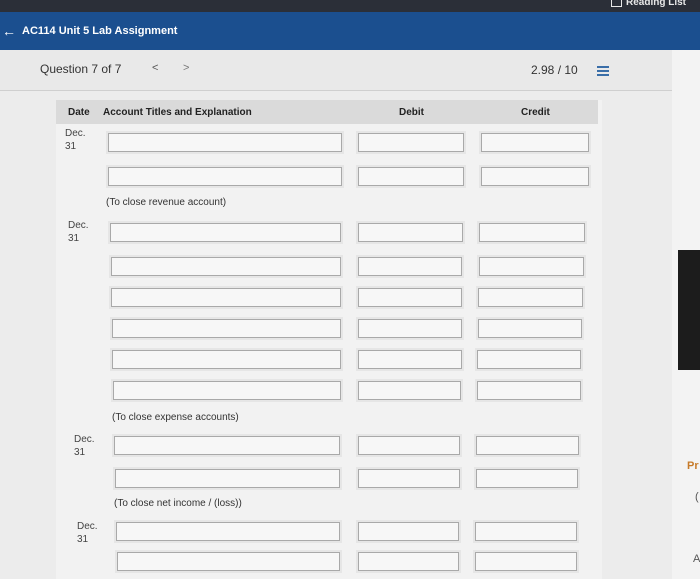 The height and width of the screenshot is (579, 700). I want to click on question-counter: Question 7 of 7, so click(81, 69).